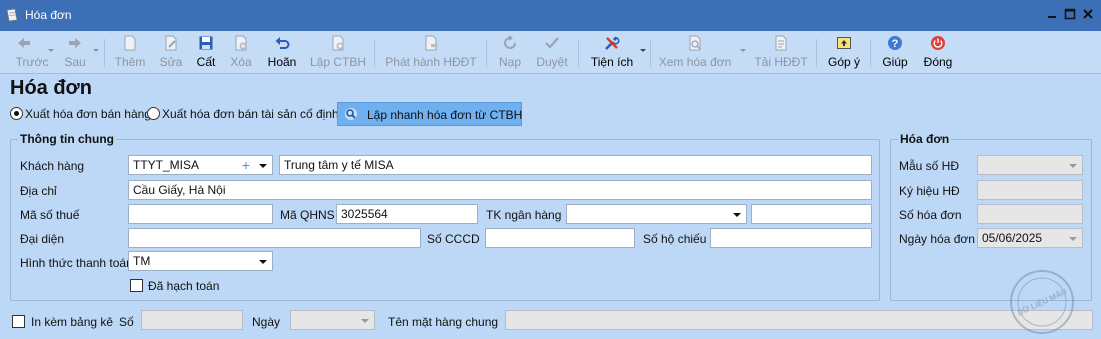 The height and width of the screenshot is (339, 1101). What do you see at coordinates (695, 53) in the screenshot?
I see `view-invoice-button: Xem hóa đơn` at bounding box center [695, 53].